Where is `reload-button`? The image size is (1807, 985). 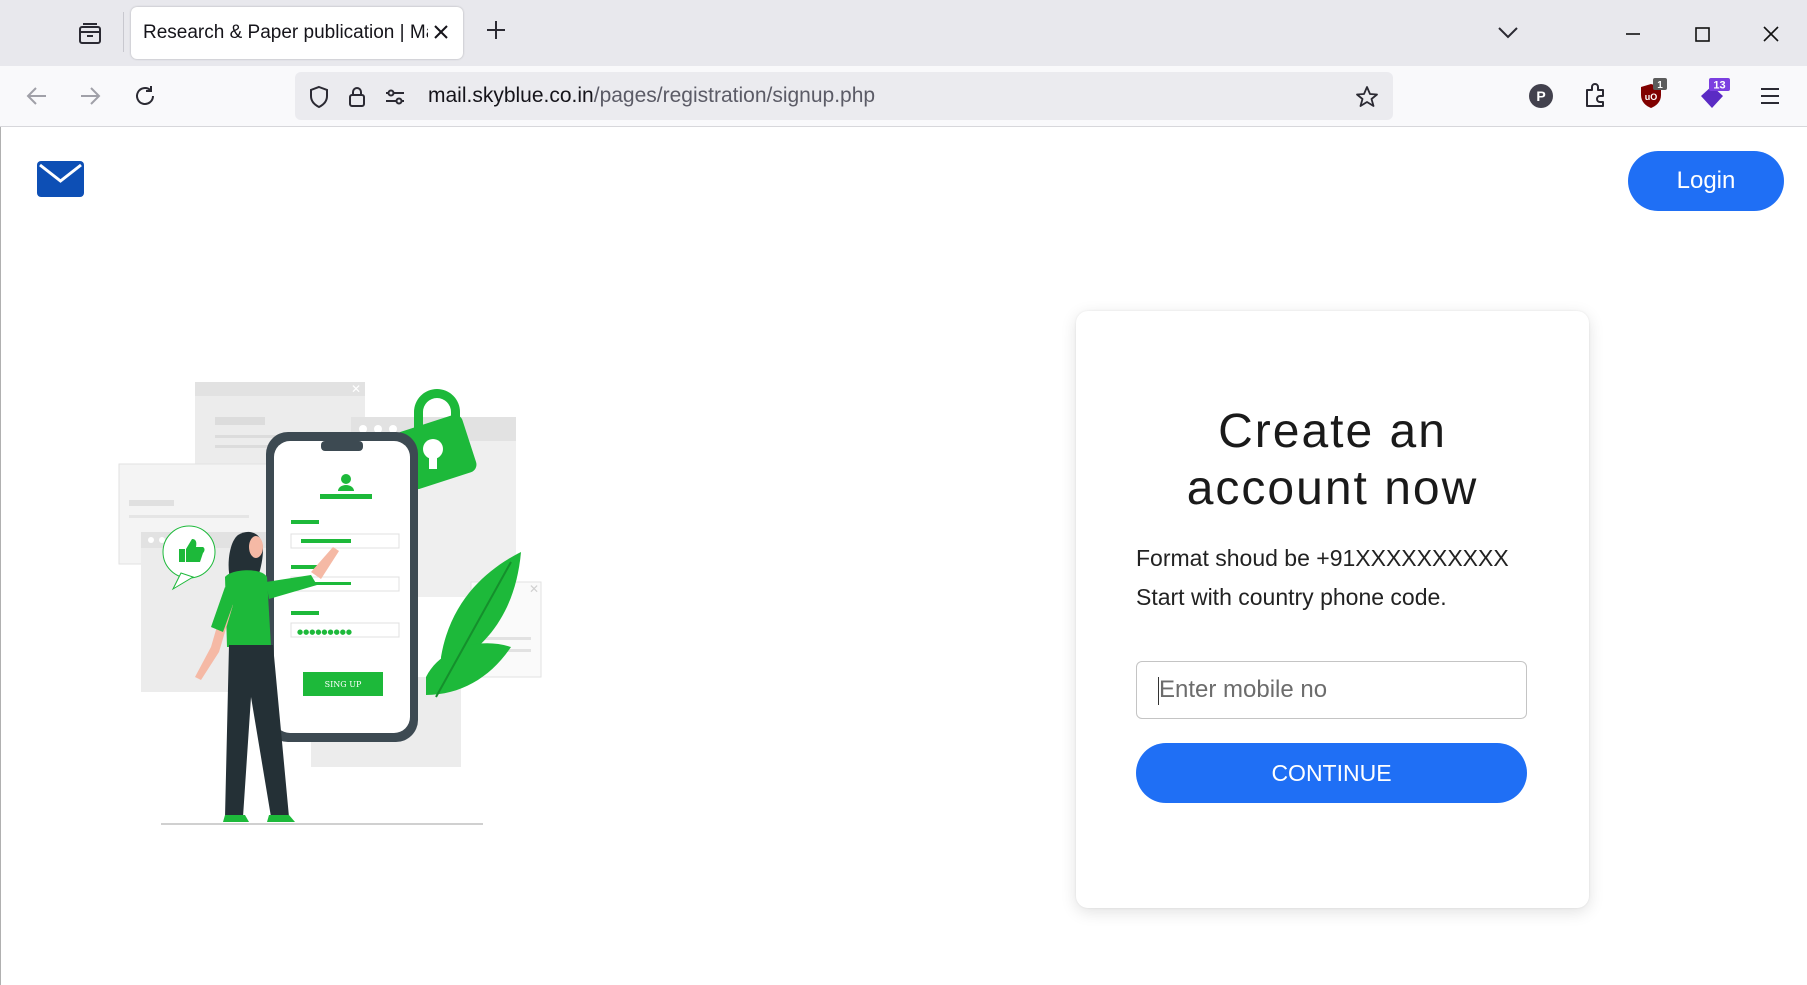
reload-button is located at coordinates (145, 96).